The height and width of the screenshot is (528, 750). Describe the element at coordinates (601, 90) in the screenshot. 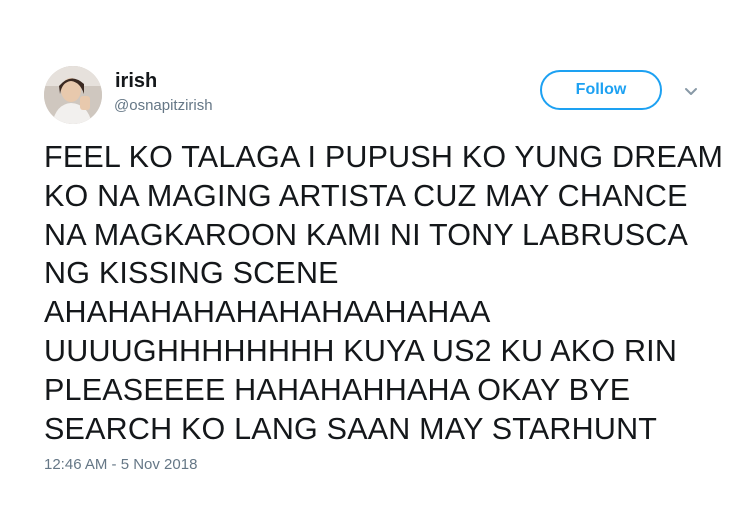

I see `follow-button: Follow` at that location.